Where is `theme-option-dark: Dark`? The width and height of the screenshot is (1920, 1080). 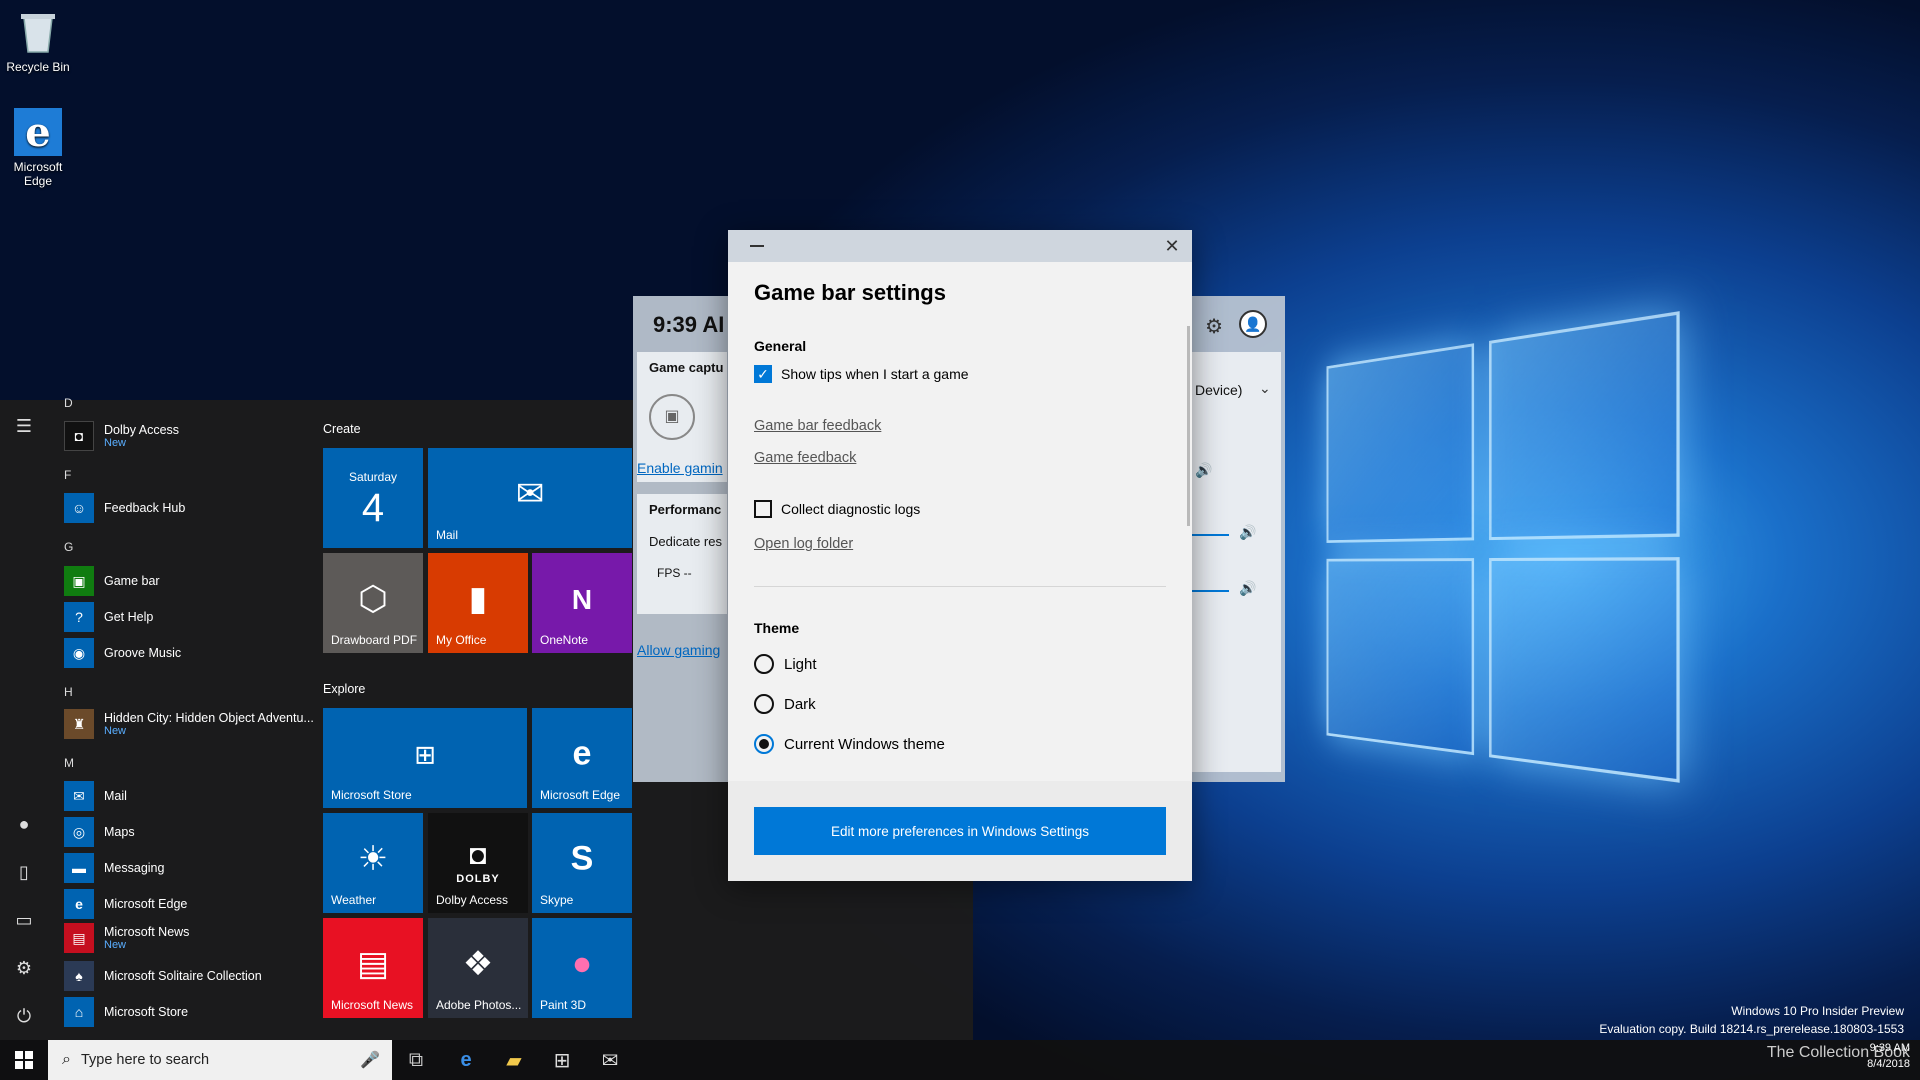 theme-option-dark: Dark is located at coordinates (785, 704).